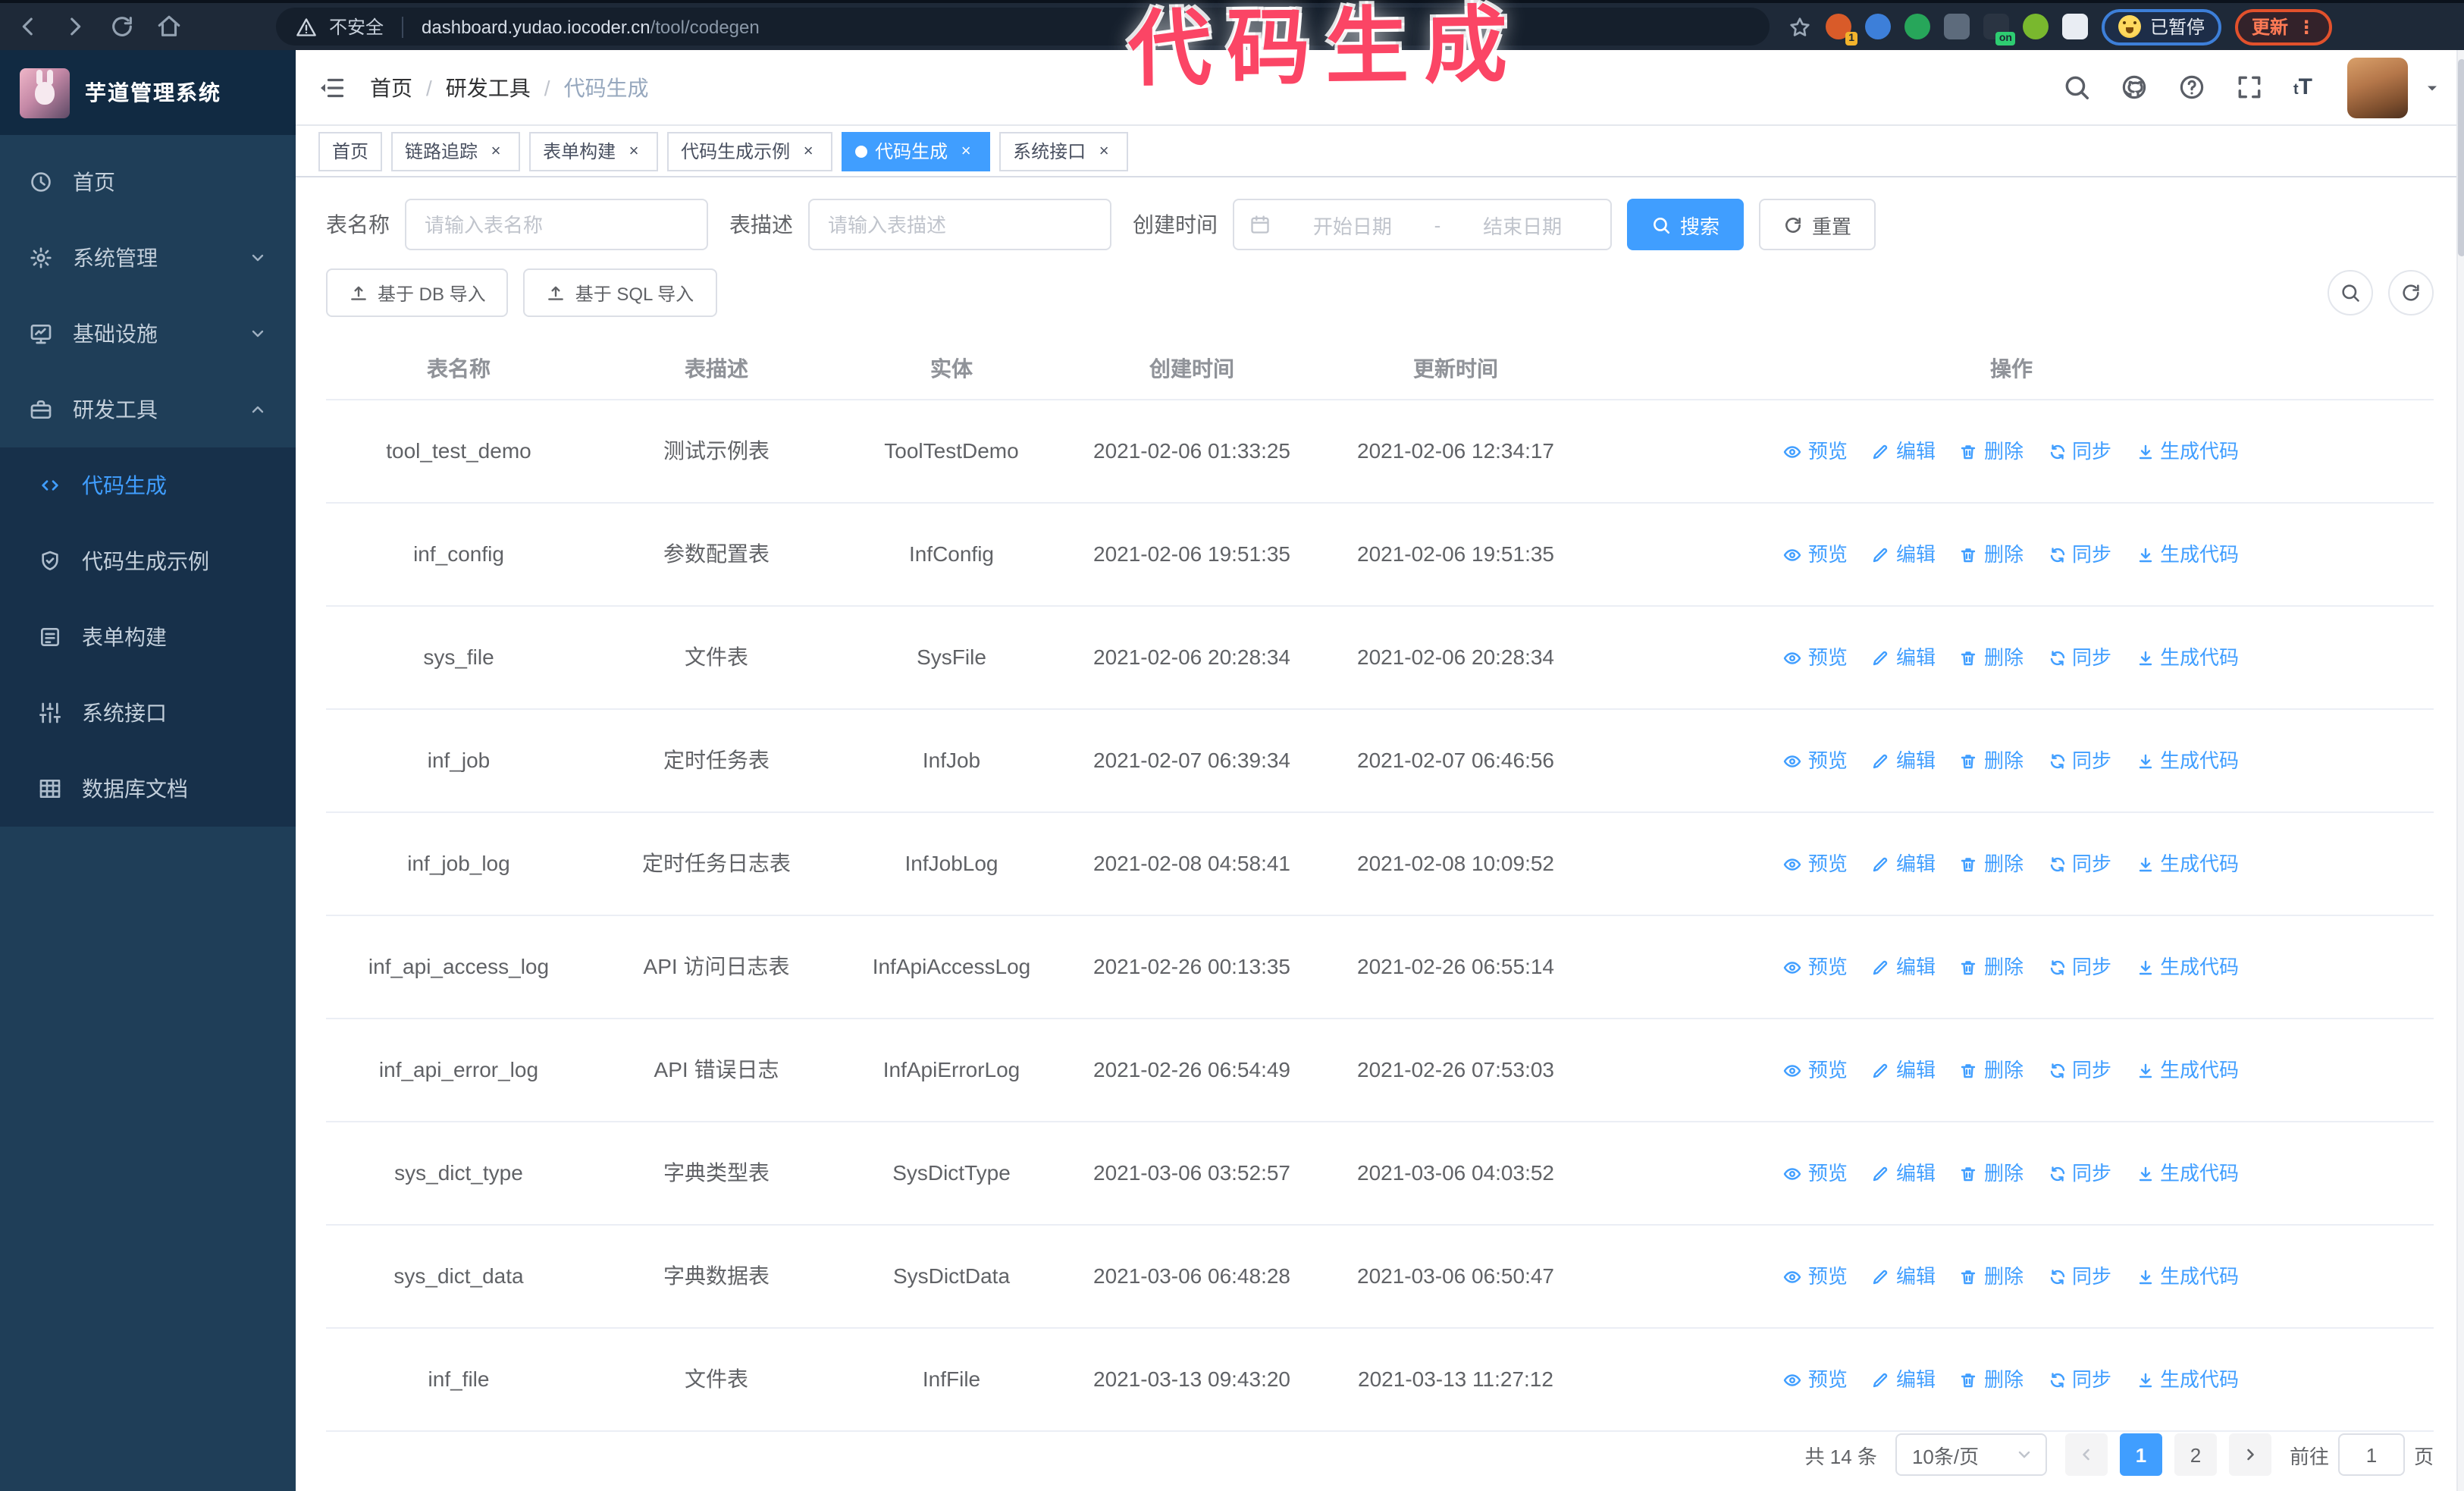 Image resolution: width=2464 pixels, height=1491 pixels. I want to click on page-scrollbar, so click(2460, 770).